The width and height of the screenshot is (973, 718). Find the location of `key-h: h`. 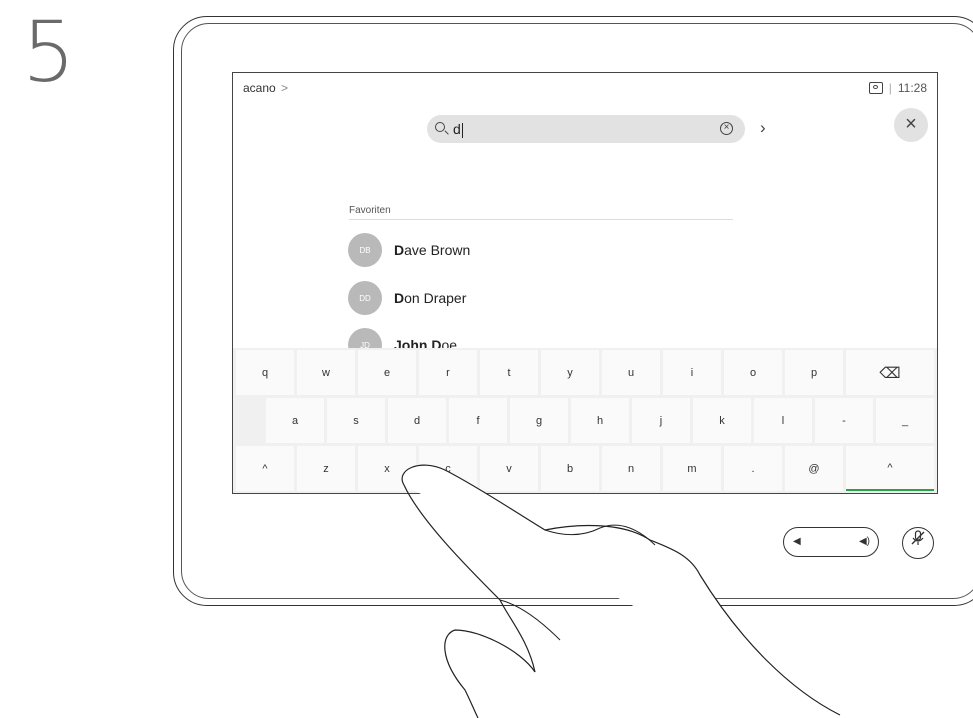

key-h: h is located at coordinates (600, 420).